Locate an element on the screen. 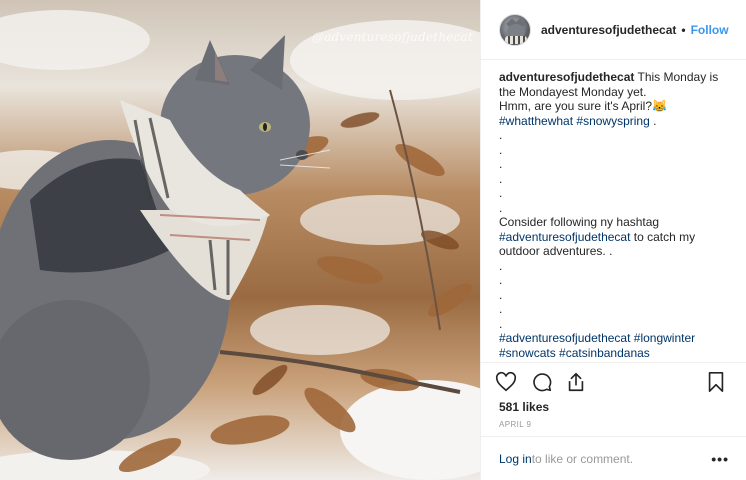 The width and height of the screenshot is (746, 480). comment-icon is located at coordinates (542, 382).